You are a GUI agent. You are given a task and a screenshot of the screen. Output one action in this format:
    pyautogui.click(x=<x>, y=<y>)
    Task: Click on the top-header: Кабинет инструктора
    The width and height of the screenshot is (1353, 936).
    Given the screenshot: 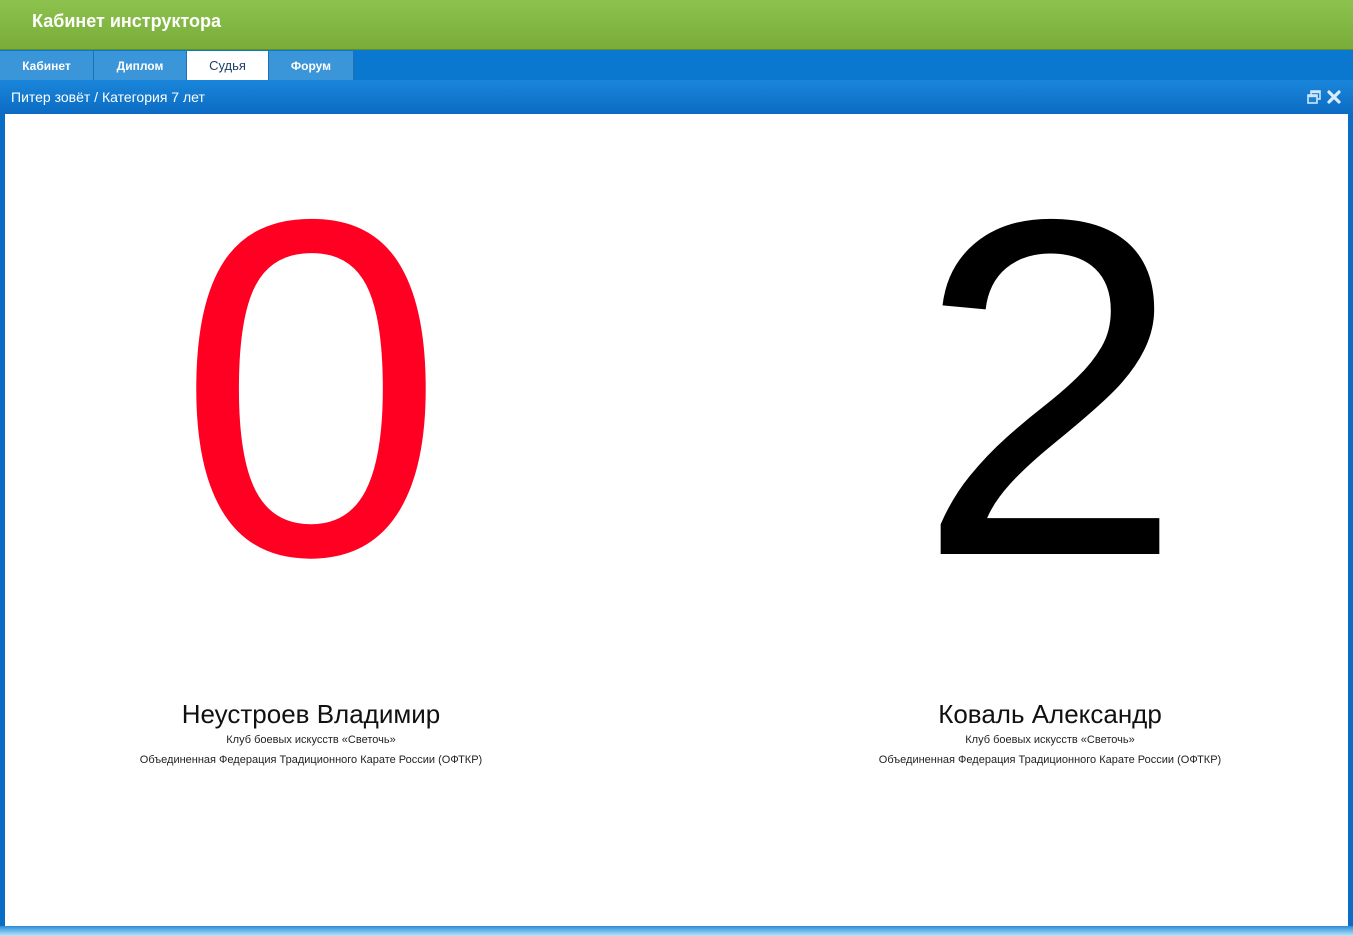 What is the action you would take?
    pyautogui.click(x=676, y=25)
    